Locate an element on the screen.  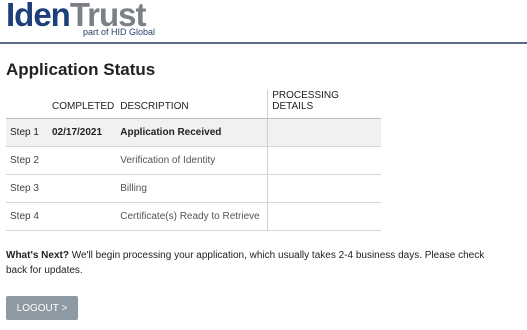
column-header-processing-details: PROCESSING DETAILS is located at coordinates (324, 104).